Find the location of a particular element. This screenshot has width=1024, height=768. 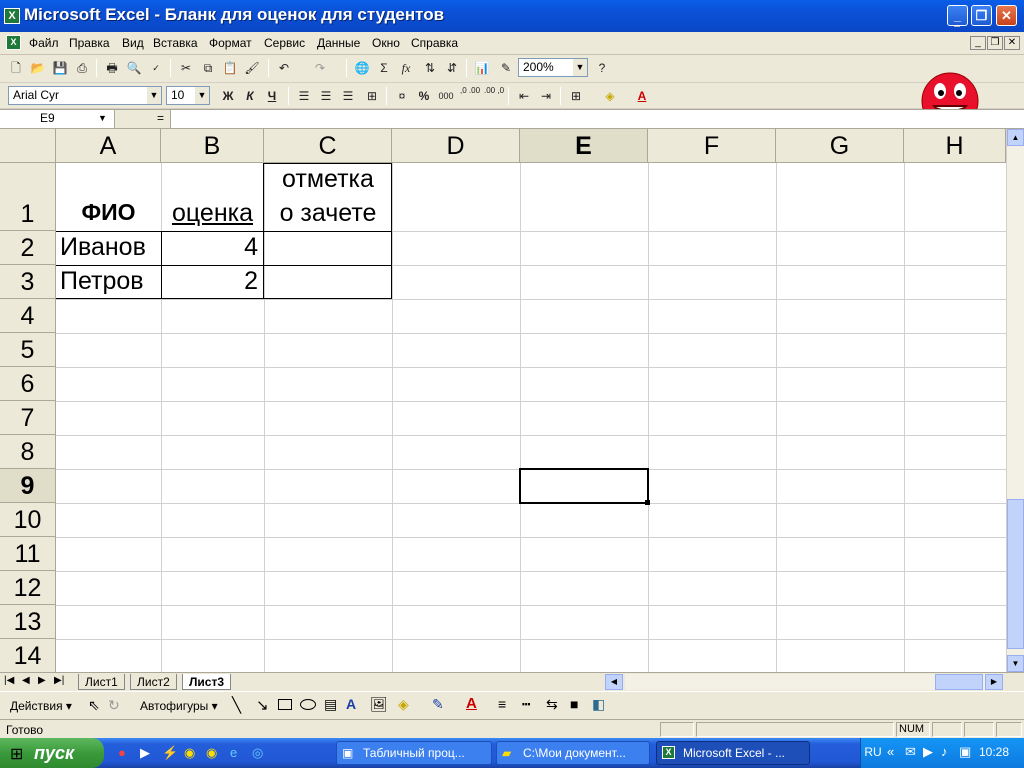

wordart-icon: A is located at coordinates (351, 704).